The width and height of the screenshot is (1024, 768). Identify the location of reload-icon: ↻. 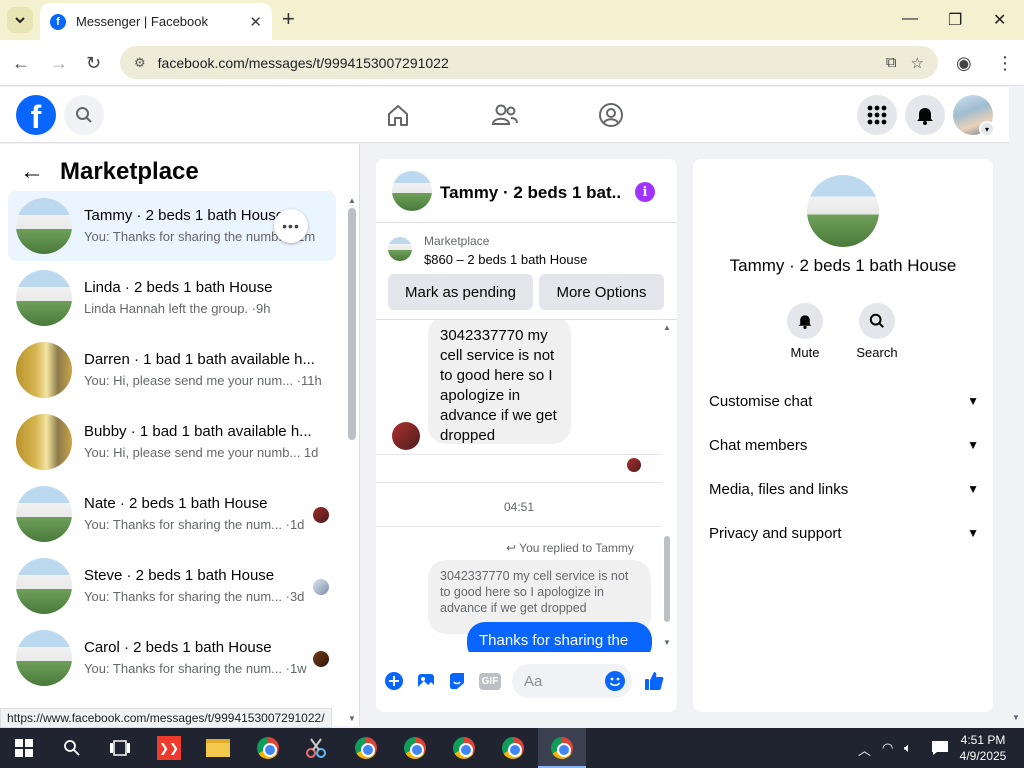
(93, 63).